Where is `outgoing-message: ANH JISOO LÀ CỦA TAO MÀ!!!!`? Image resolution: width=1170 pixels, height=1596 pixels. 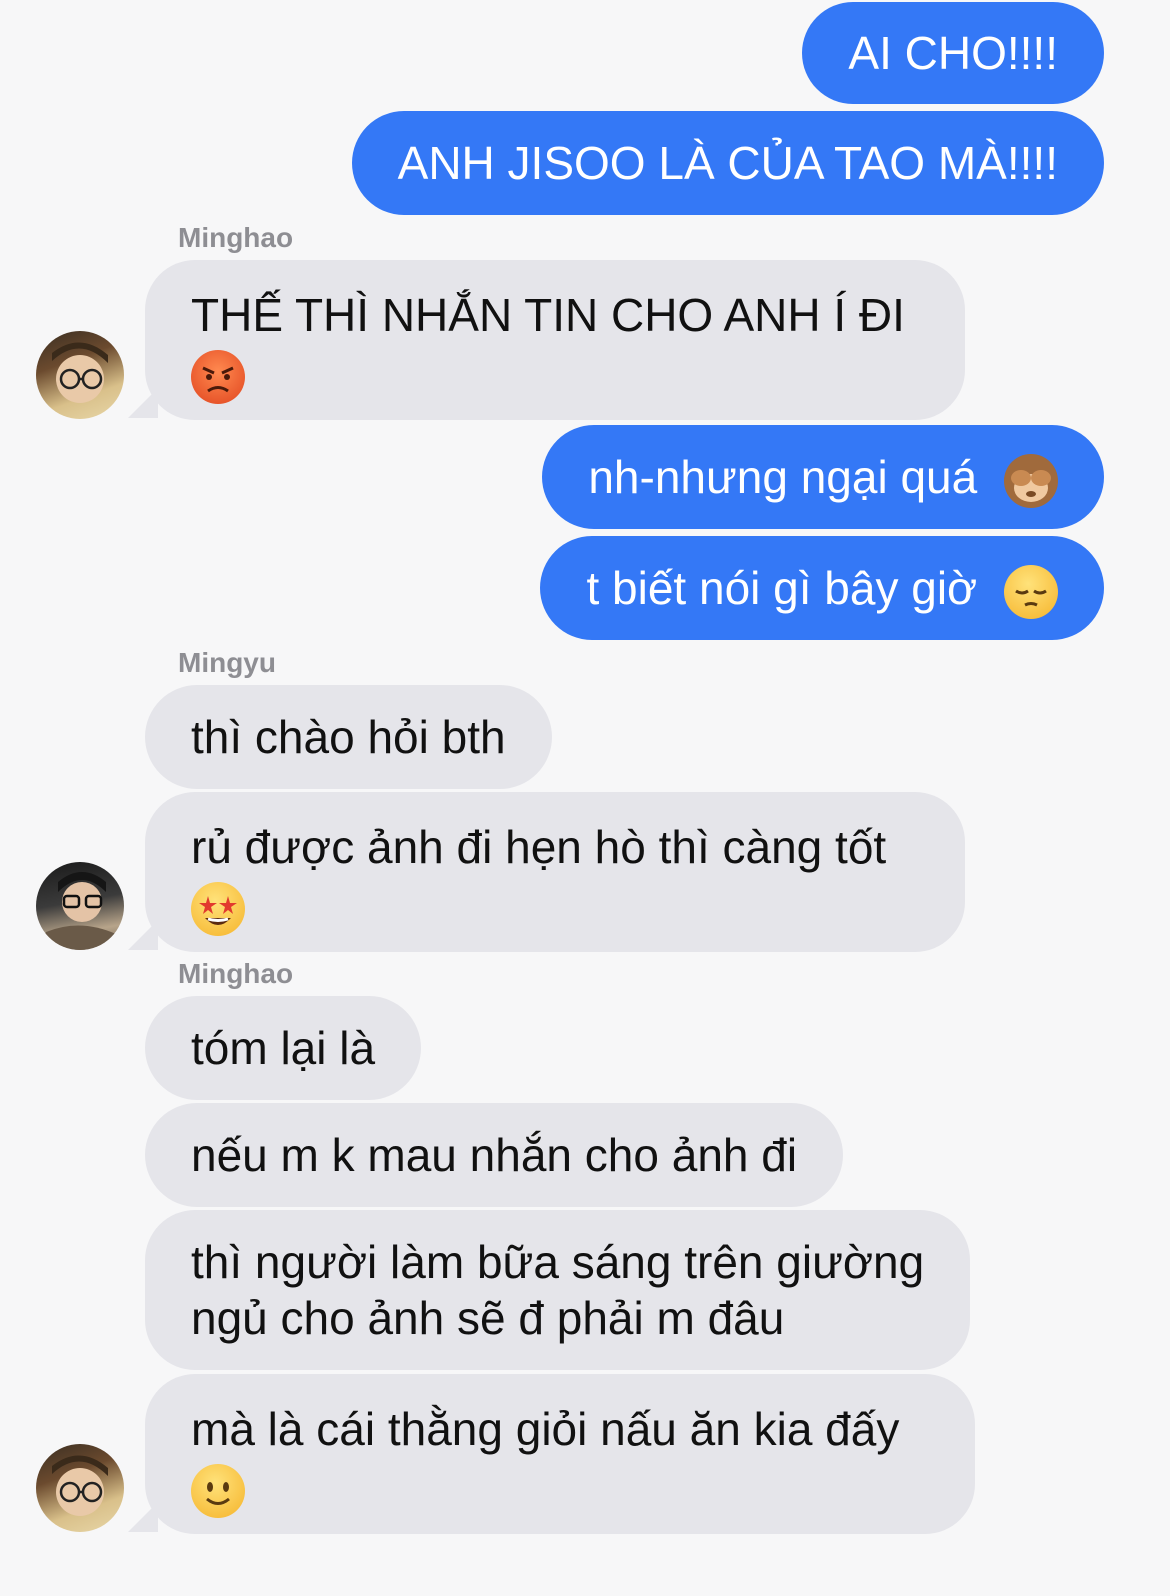
outgoing-message: ANH JISOO LÀ CỦA TAO MÀ!!!! is located at coordinates (727, 163).